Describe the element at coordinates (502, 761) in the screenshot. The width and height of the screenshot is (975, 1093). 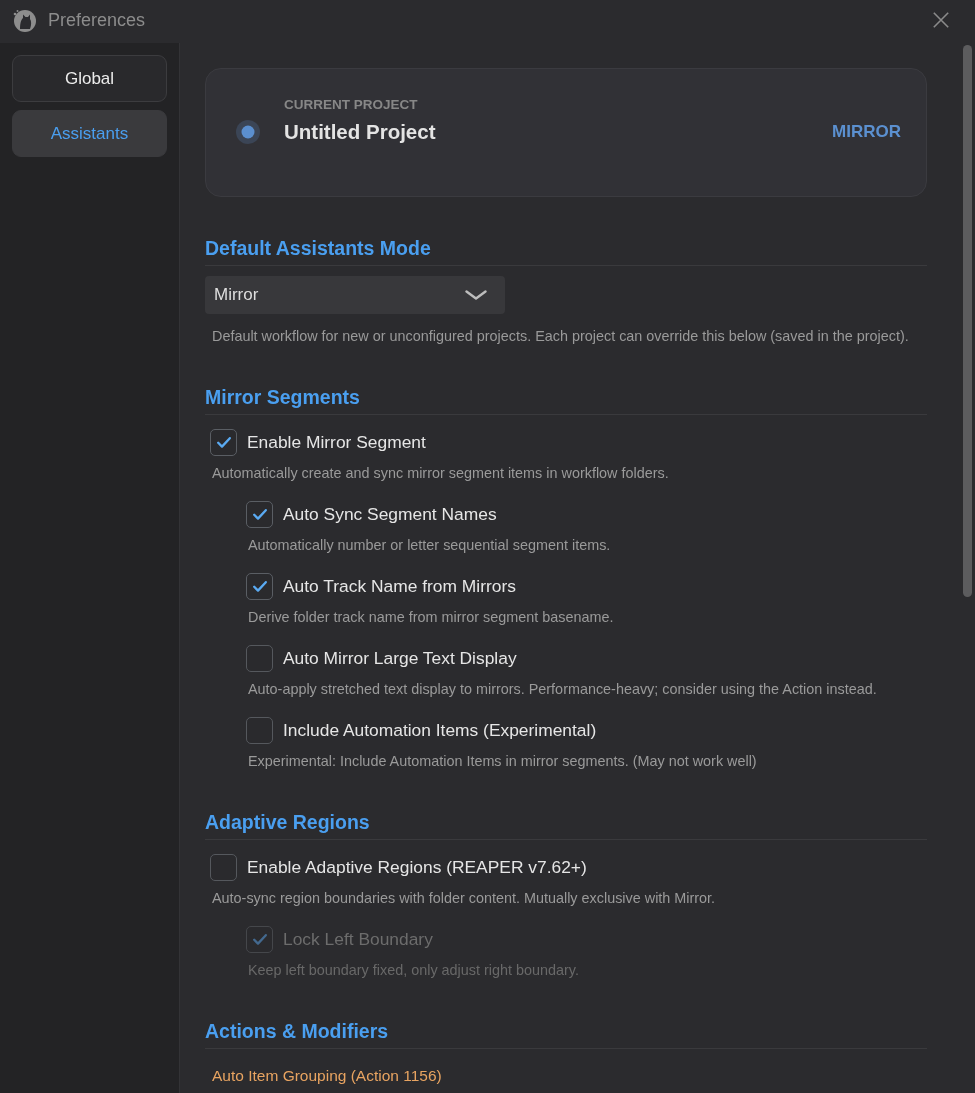
I see `option-description: Experimental: Include Automation Items in mirror segments. (May not work well)` at that location.